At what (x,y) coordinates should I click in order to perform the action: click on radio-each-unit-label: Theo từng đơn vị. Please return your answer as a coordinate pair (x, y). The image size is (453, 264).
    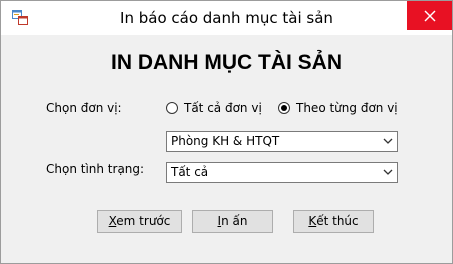
    Looking at the image, I should click on (347, 108).